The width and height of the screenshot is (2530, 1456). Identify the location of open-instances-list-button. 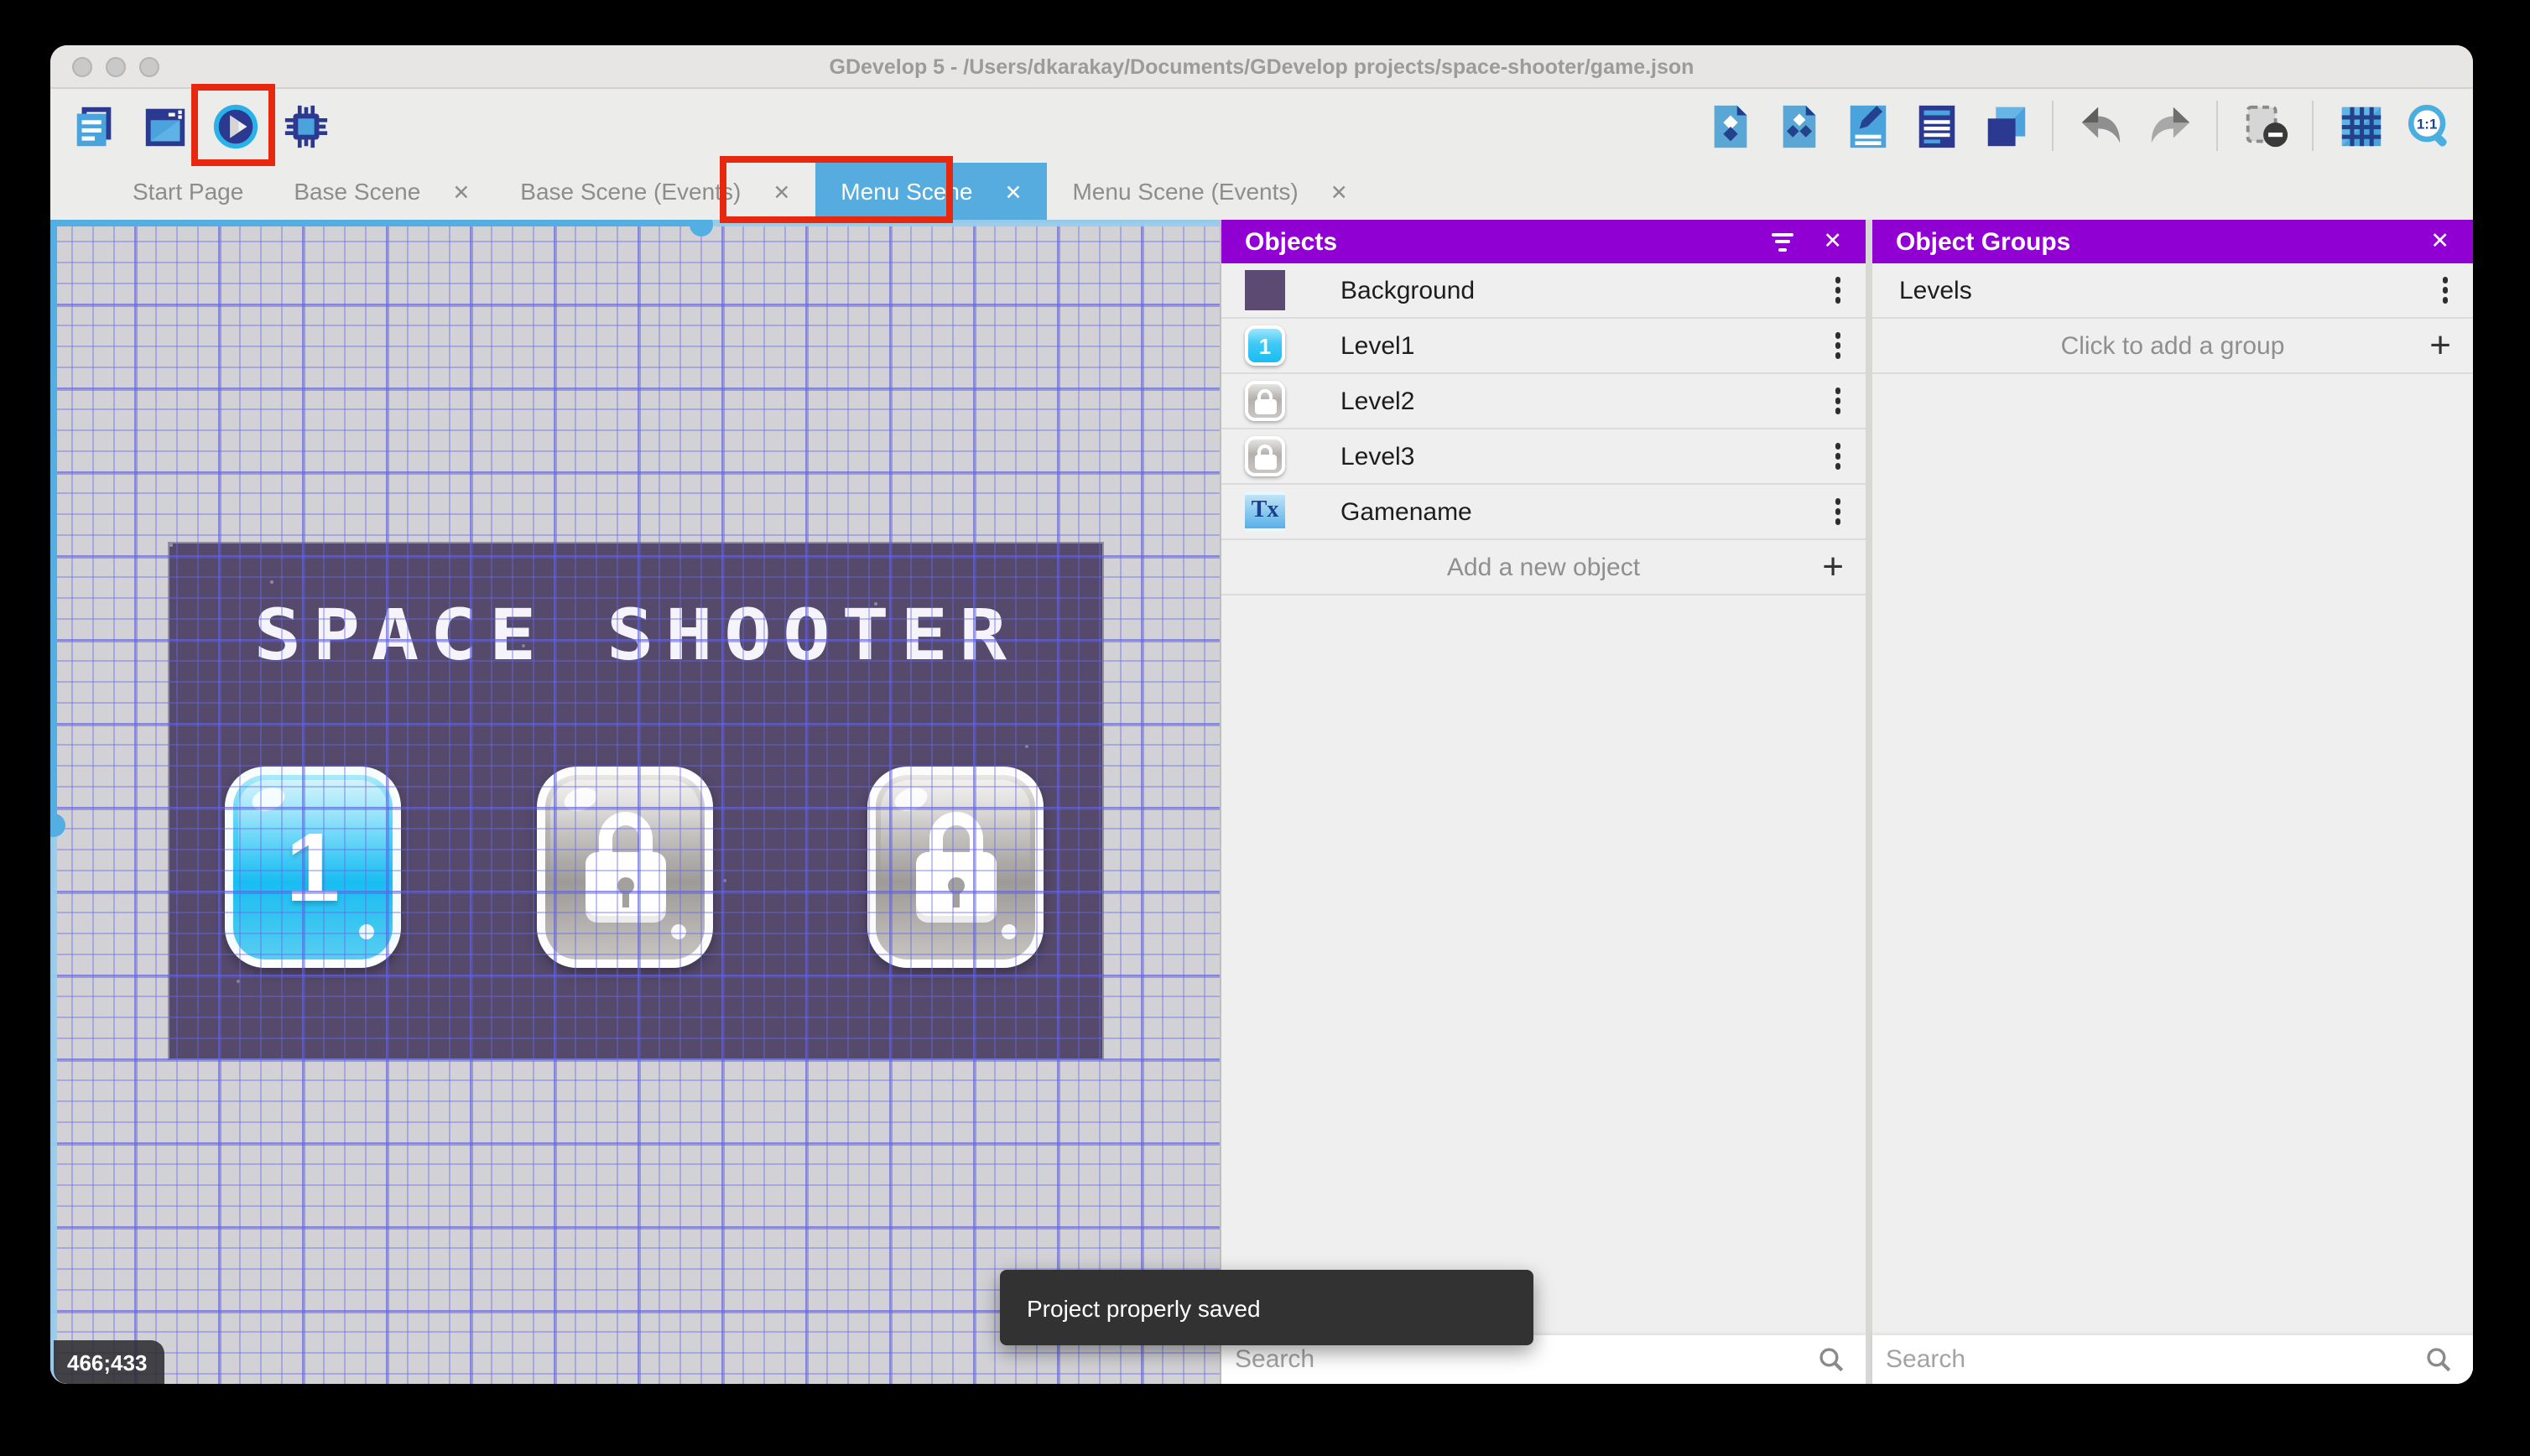
(1936, 126).